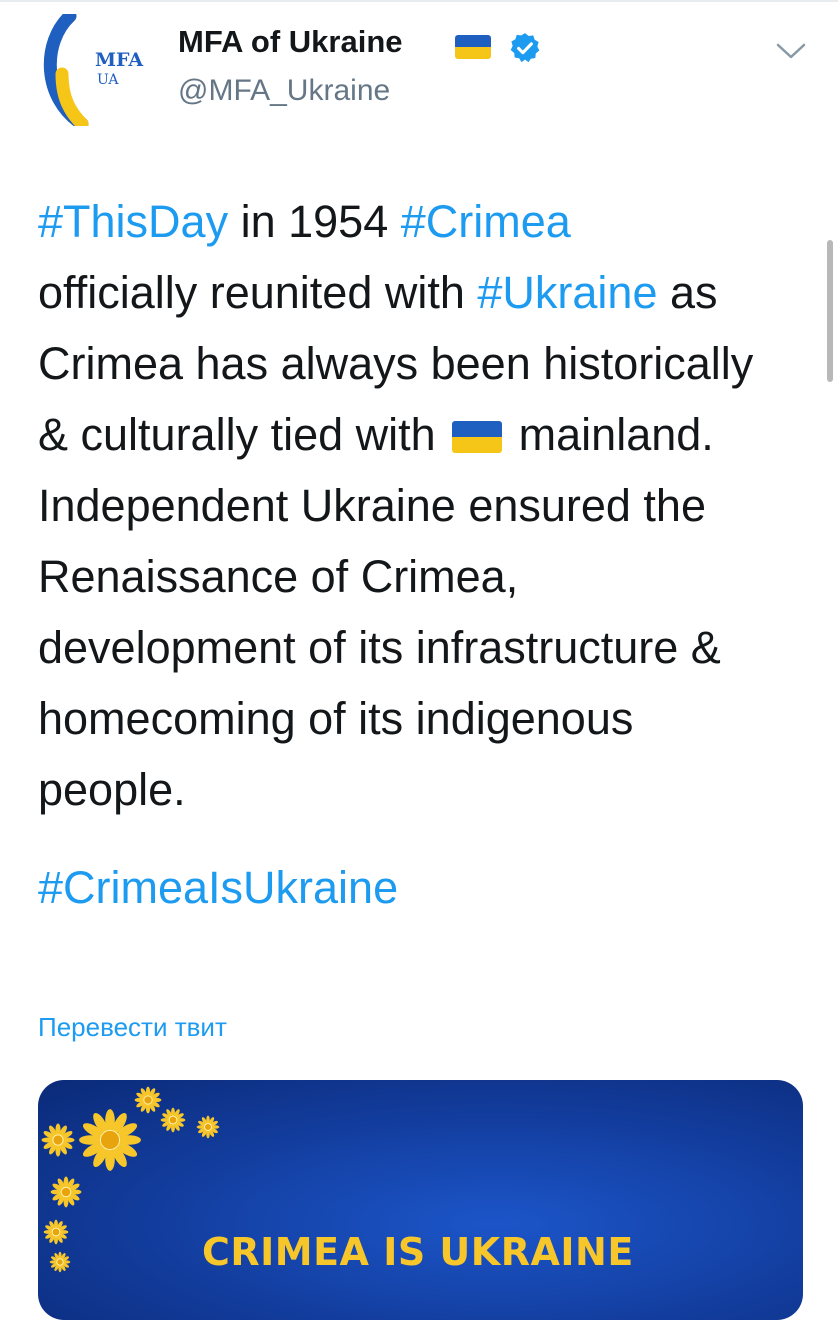 The width and height of the screenshot is (838, 1320). I want to click on tweet-text-span: Renaissance of Crimea,, so click(278, 576).